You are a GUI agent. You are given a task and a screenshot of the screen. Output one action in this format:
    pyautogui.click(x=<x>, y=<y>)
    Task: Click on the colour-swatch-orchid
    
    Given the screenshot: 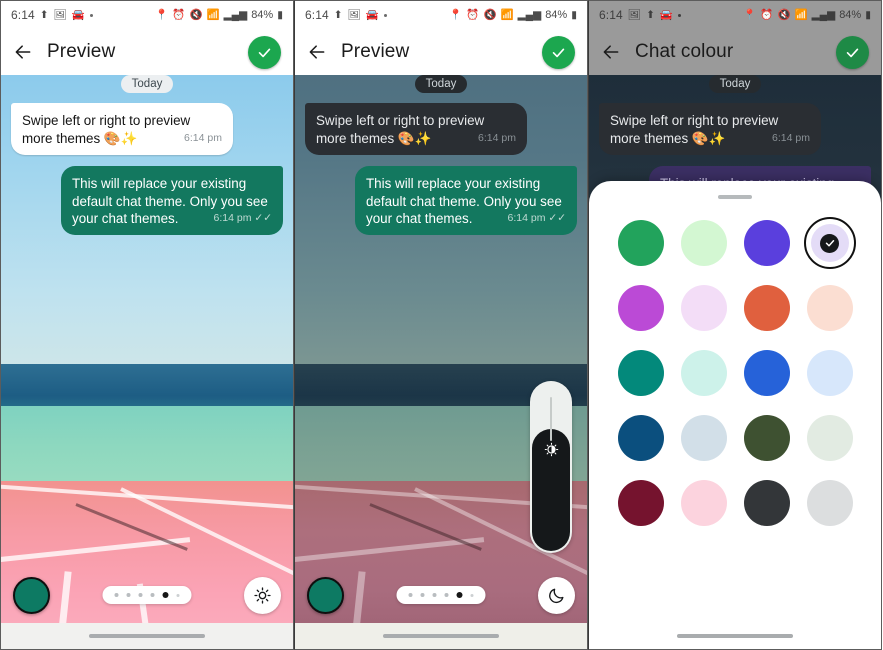 What is the action you would take?
    pyautogui.click(x=641, y=308)
    